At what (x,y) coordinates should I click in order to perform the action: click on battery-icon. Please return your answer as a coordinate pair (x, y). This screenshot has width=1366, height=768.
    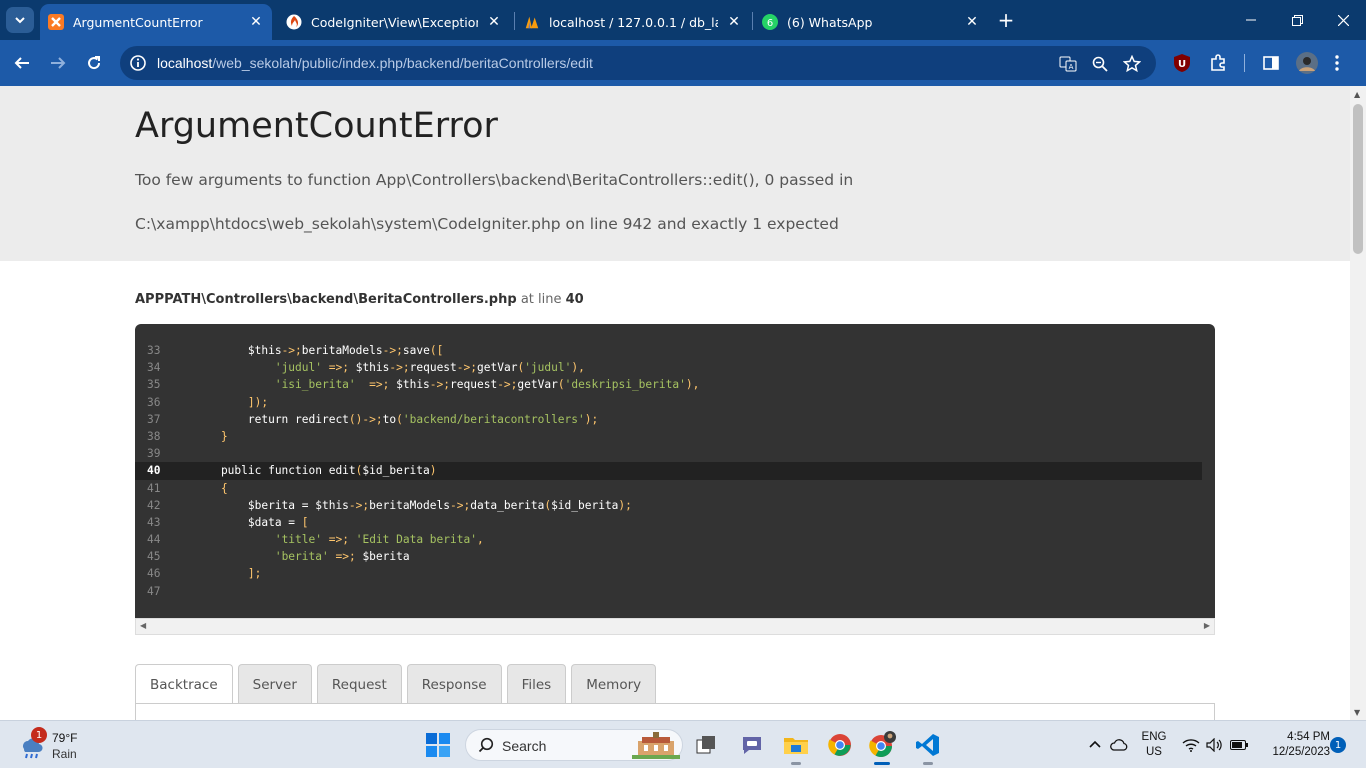
    Looking at the image, I should click on (1239, 745).